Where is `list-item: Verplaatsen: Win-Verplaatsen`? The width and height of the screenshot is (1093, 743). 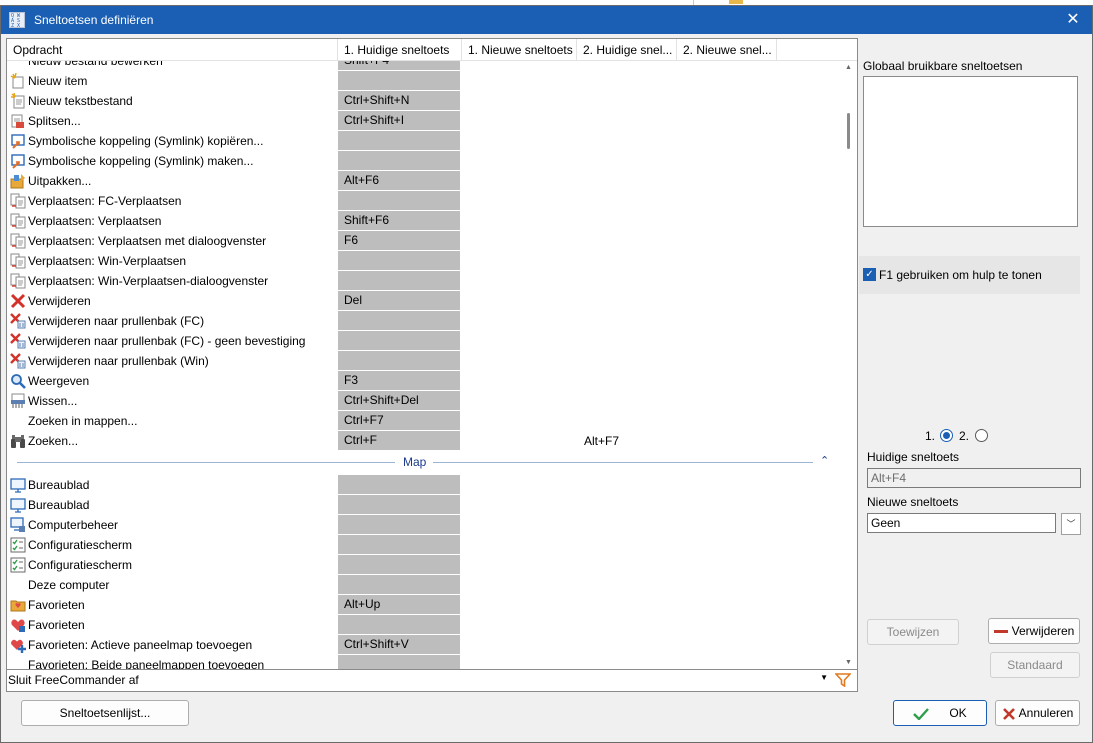 list-item: Verplaatsen: Win-Verplaatsen is located at coordinates (423, 261).